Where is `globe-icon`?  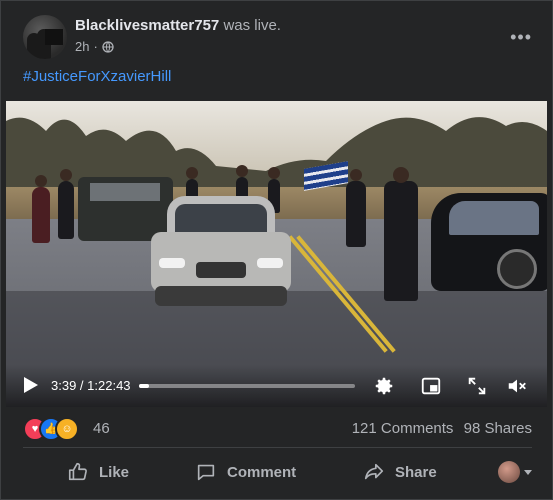 globe-icon is located at coordinates (108, 46).